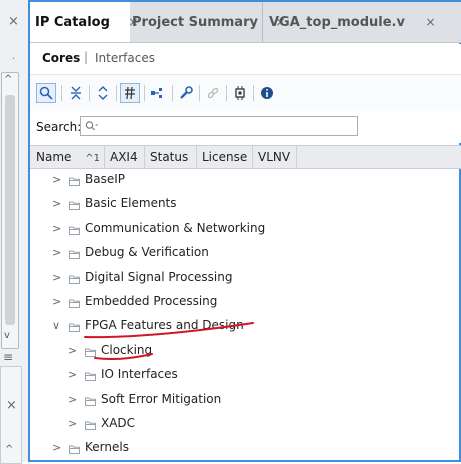 The height and width of the screenshot is (464, 461). What do you see at coordinates (131, 203) in the screenshot?
I see `tree-item-label: Basic Elements` at bounding box center [131, 203].